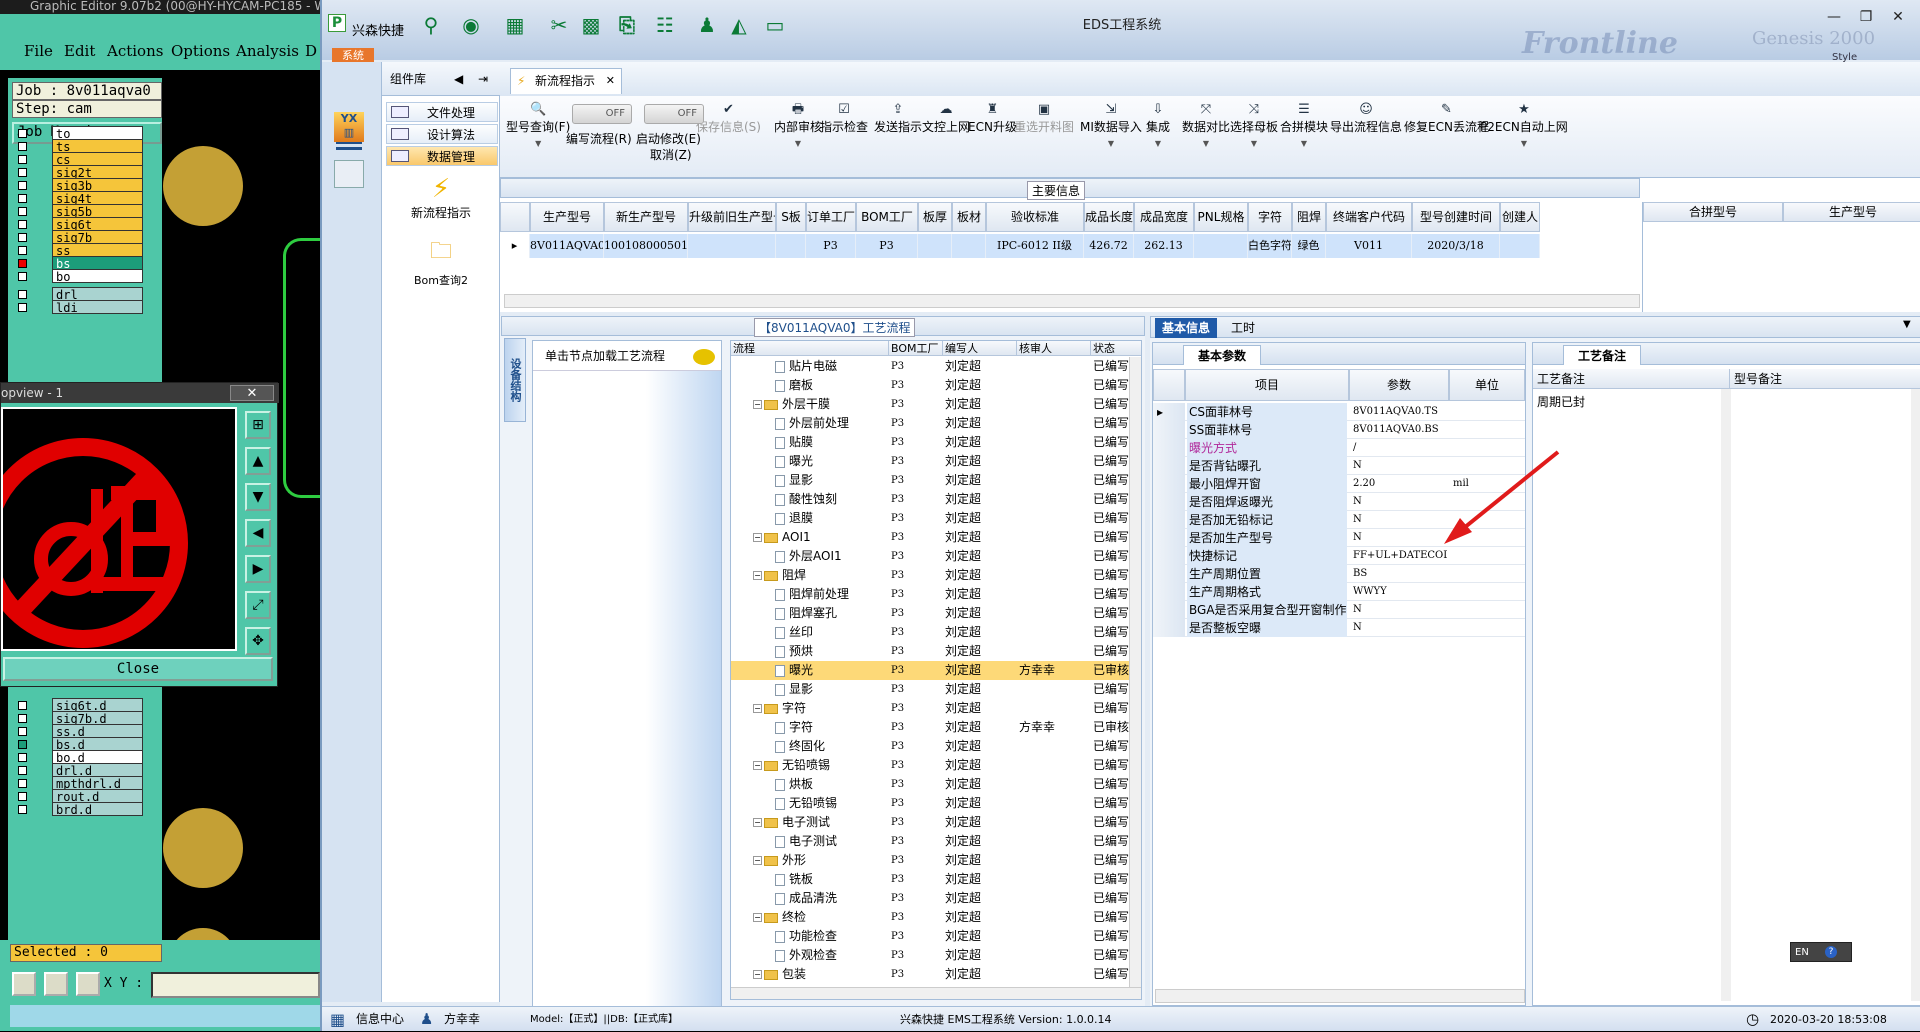 The height and width of the screenshot is (1032, 1920). What do you see at coordinates (775, 25) in the screenshot?
I see `monitor-icon: ▭` at bounding box center [775, 25].